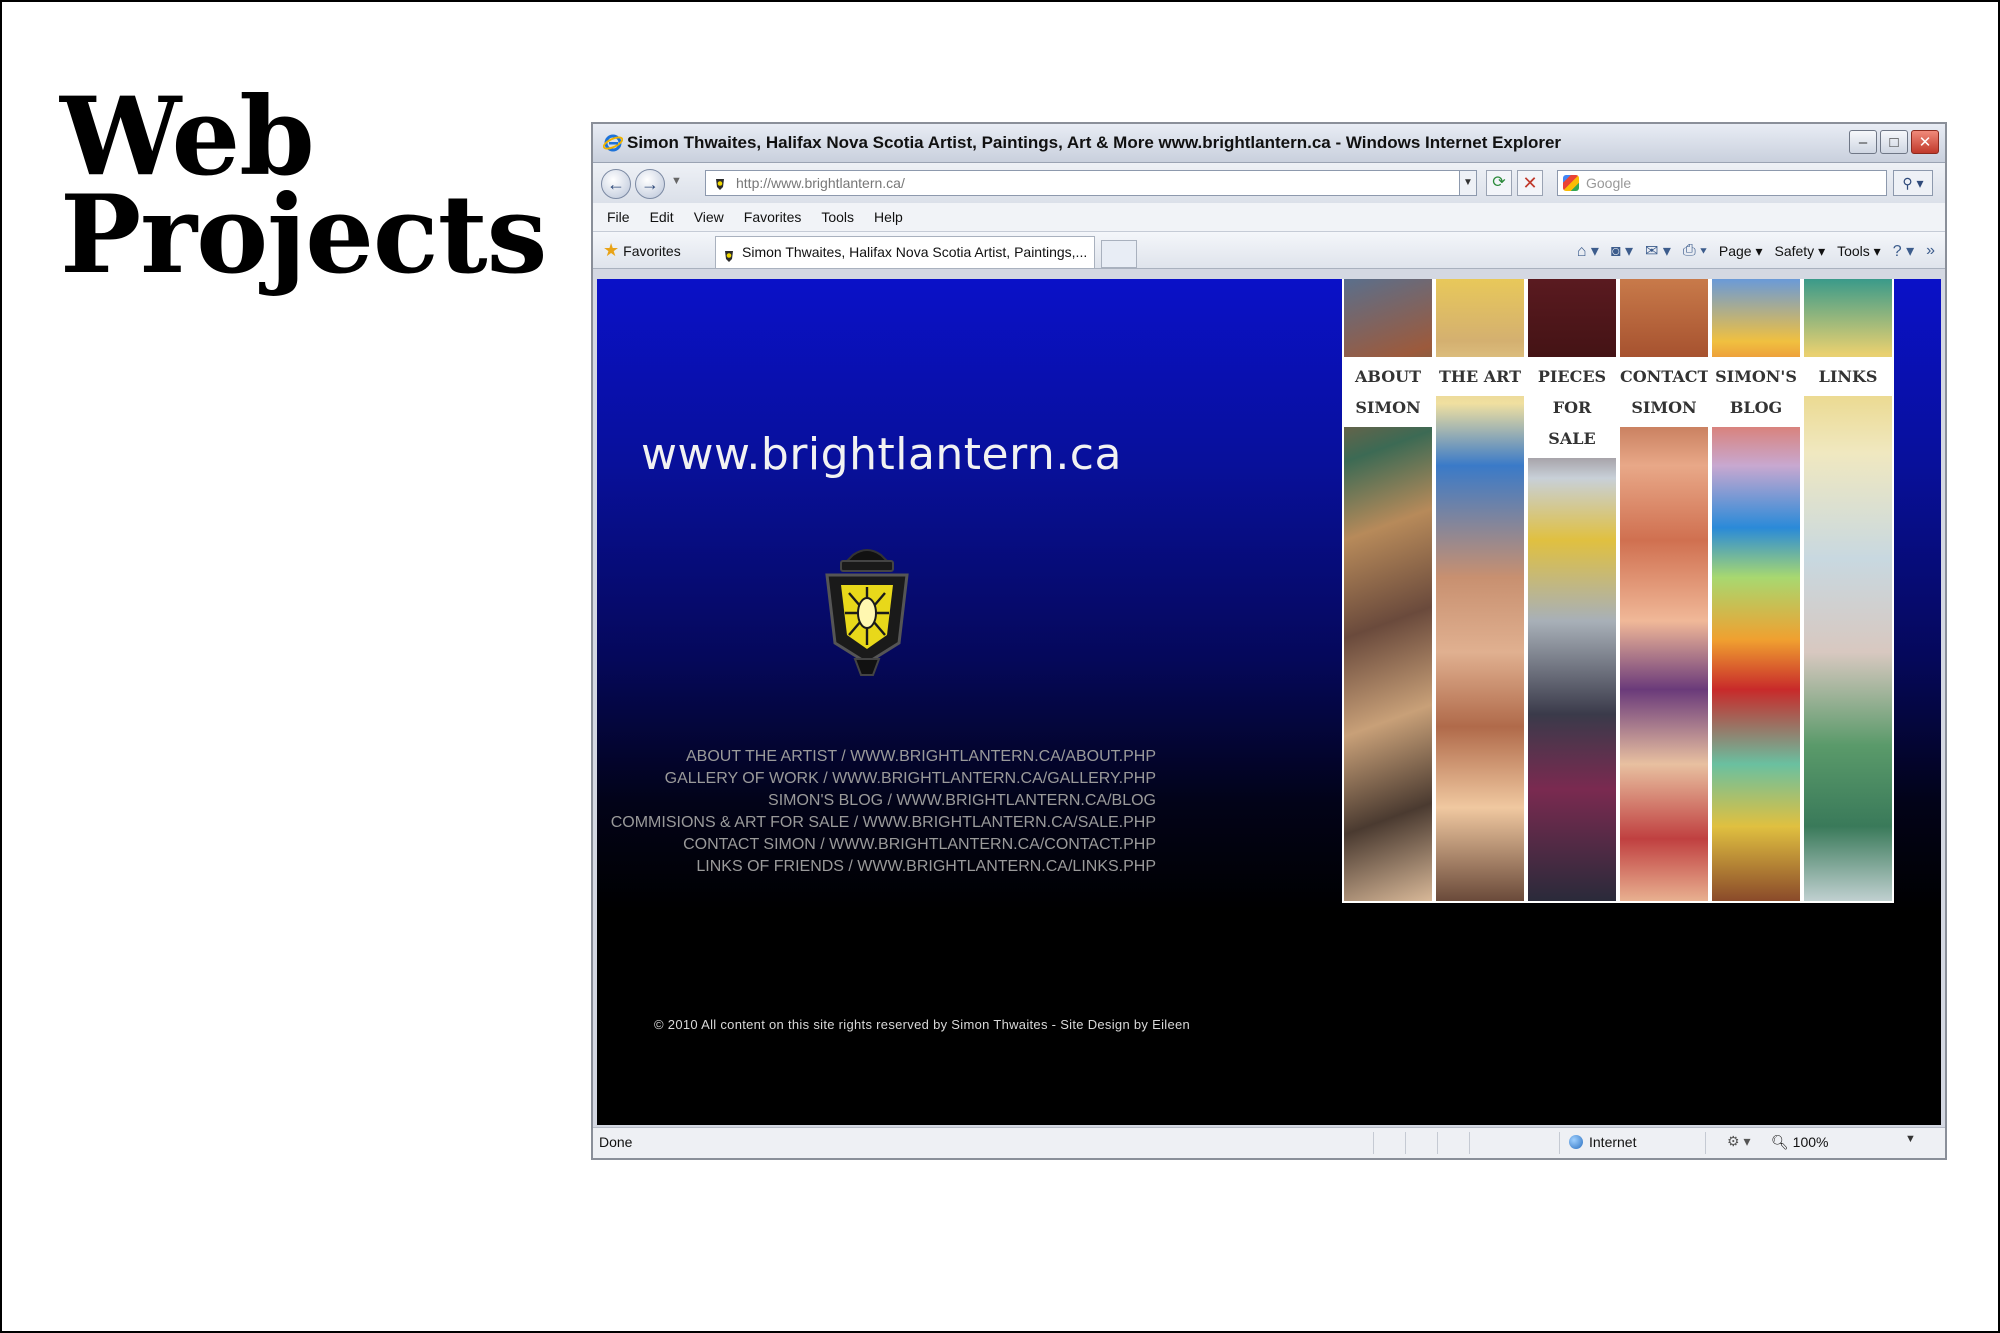 Image resolution: width=2000 pixels, height=1333 pixels. What do you see at coordinates (1388, 392) in the screenshot?
I see `nav-label-about-simon: ABOUT SIMON` at bounding box center [1388, 392].